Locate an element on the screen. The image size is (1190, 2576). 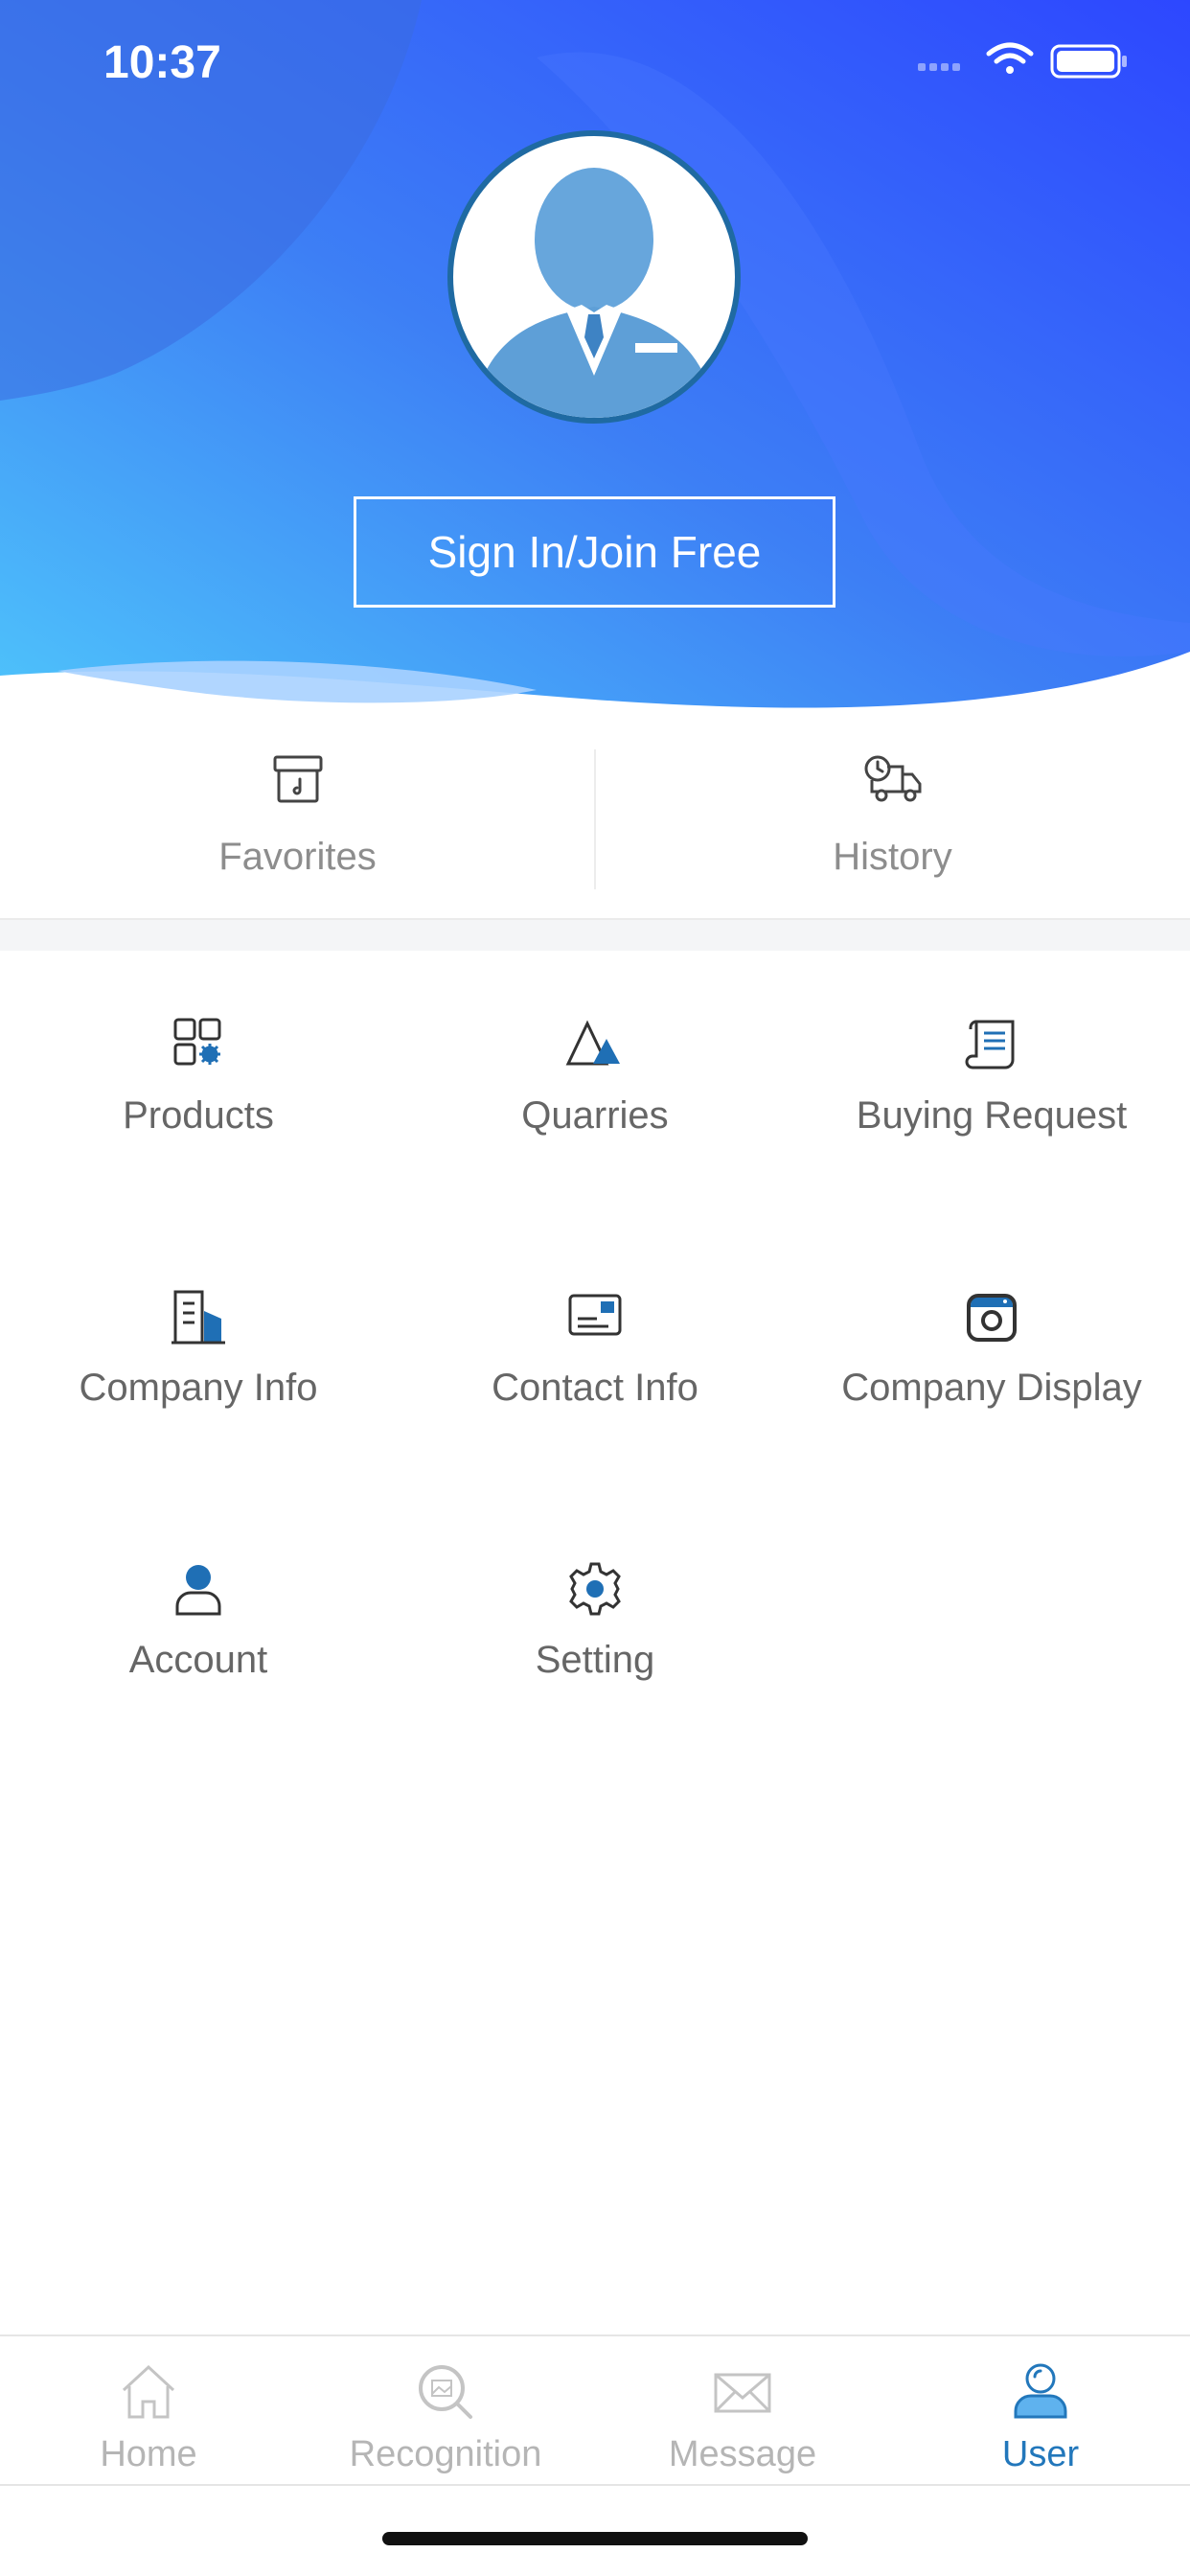
menu-item-label: Company Info is located at coordinates (199, 1388).